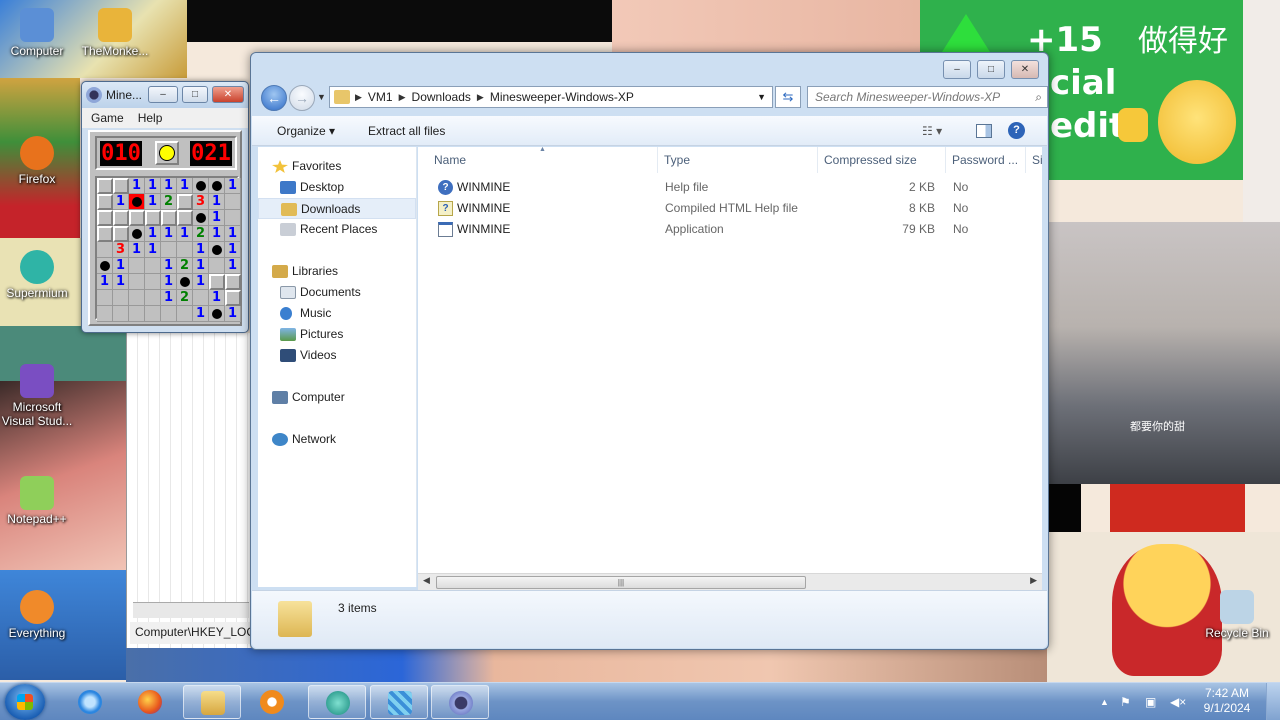 This screenshot has width=1280, height=720. I want to click on desktop-icon-firefox: Firefox, so click(38, 161).